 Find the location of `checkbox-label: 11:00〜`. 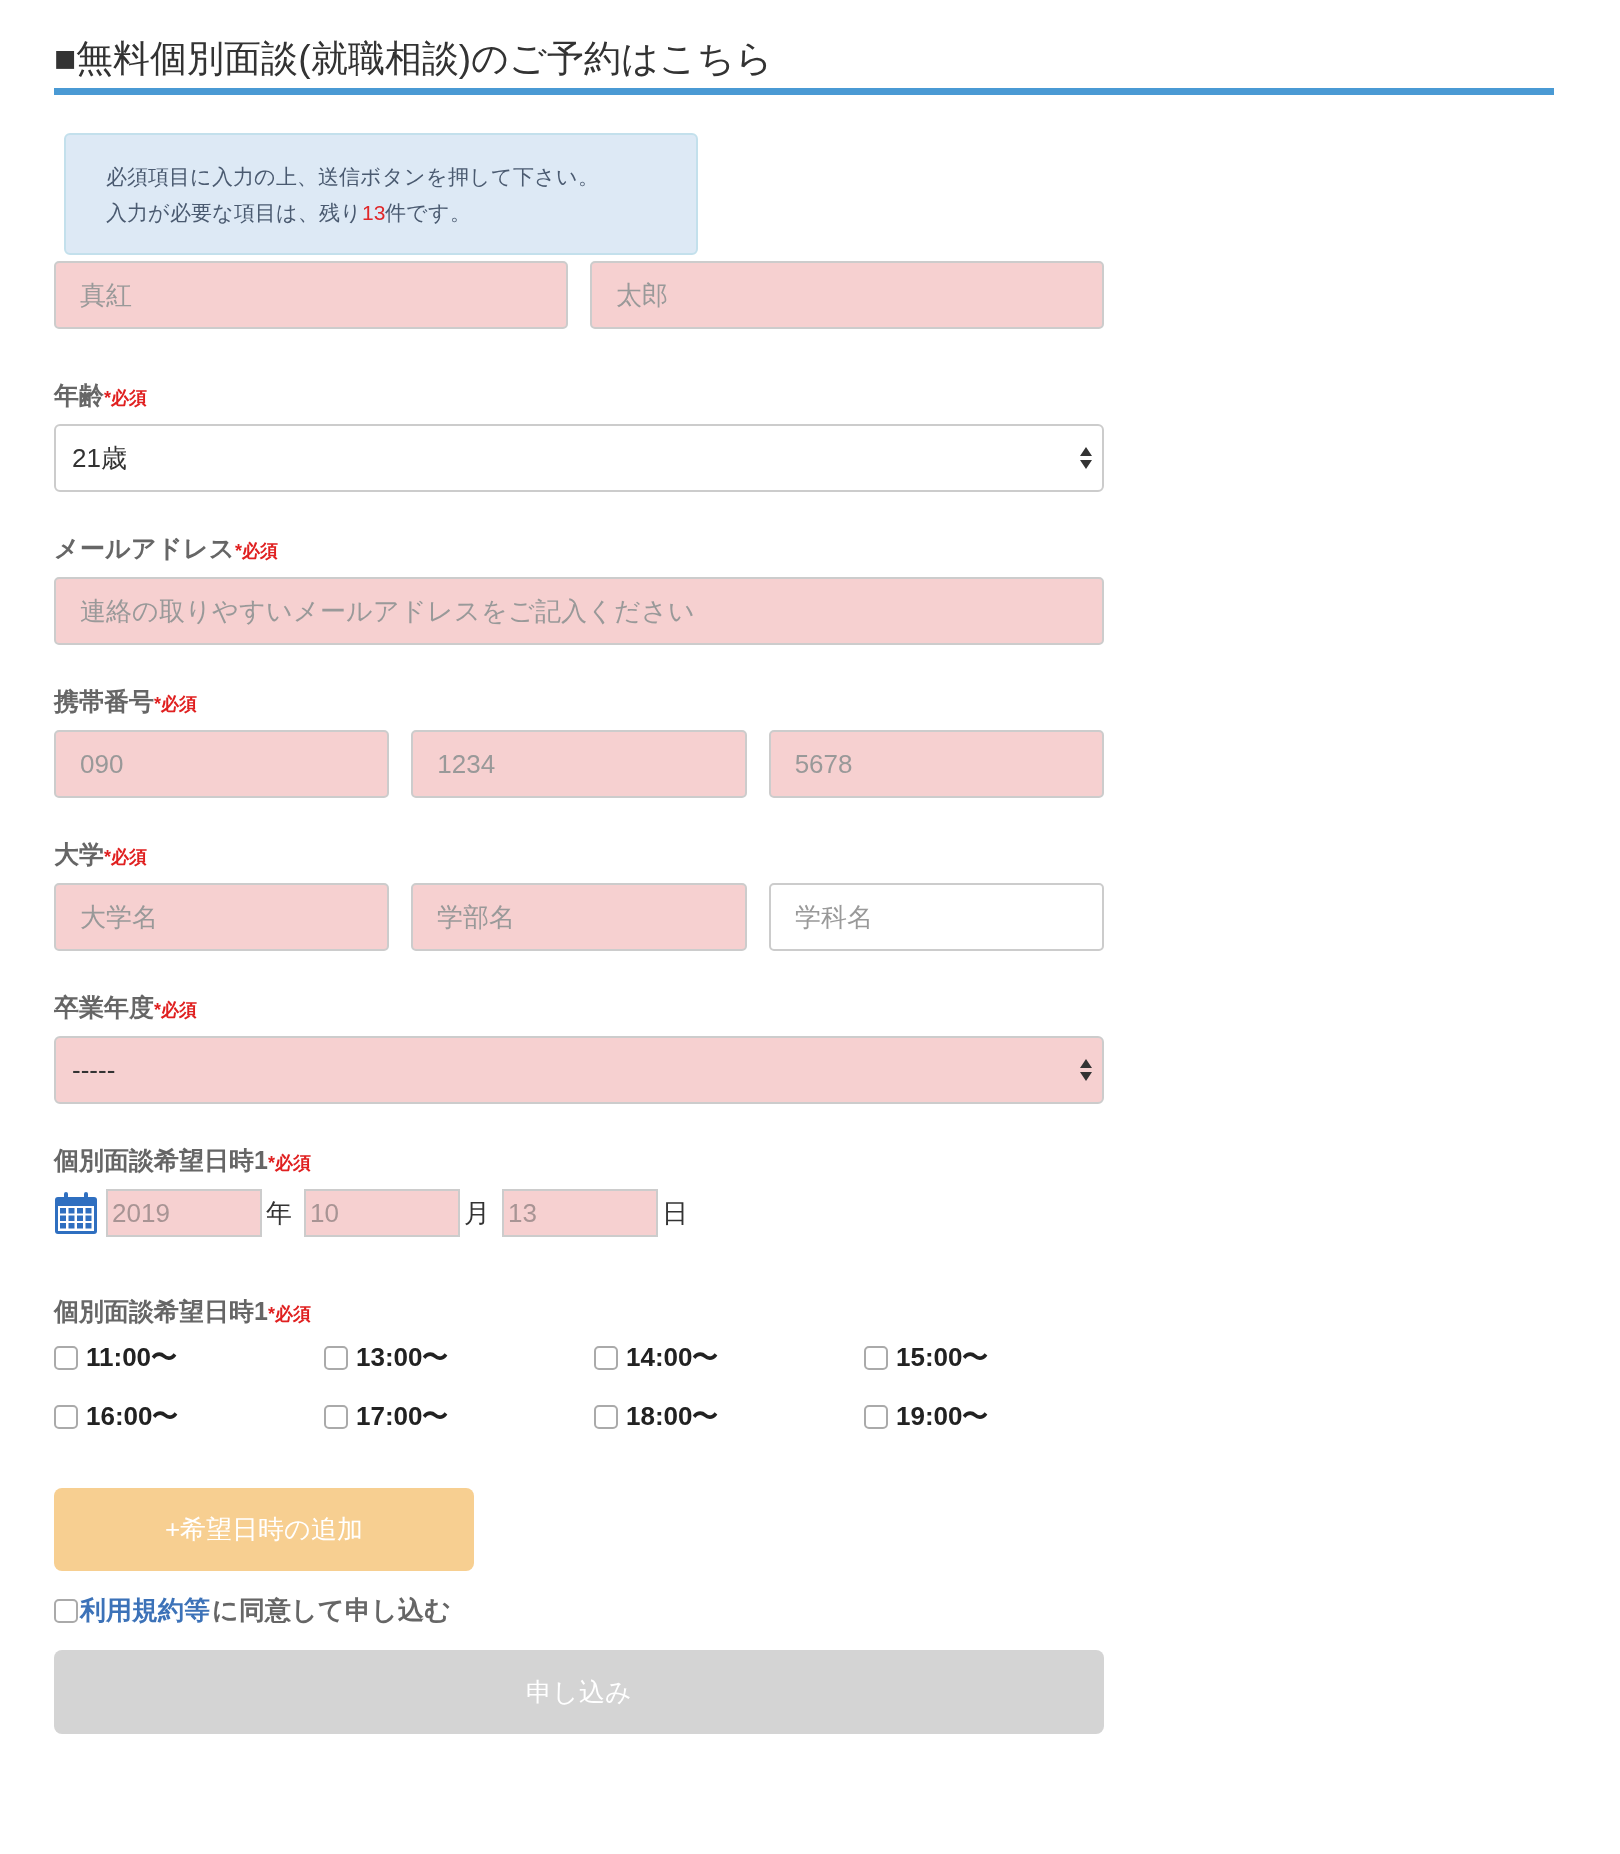

checkbox-label: 11:00〜 is located at coordinates (132, 1357).